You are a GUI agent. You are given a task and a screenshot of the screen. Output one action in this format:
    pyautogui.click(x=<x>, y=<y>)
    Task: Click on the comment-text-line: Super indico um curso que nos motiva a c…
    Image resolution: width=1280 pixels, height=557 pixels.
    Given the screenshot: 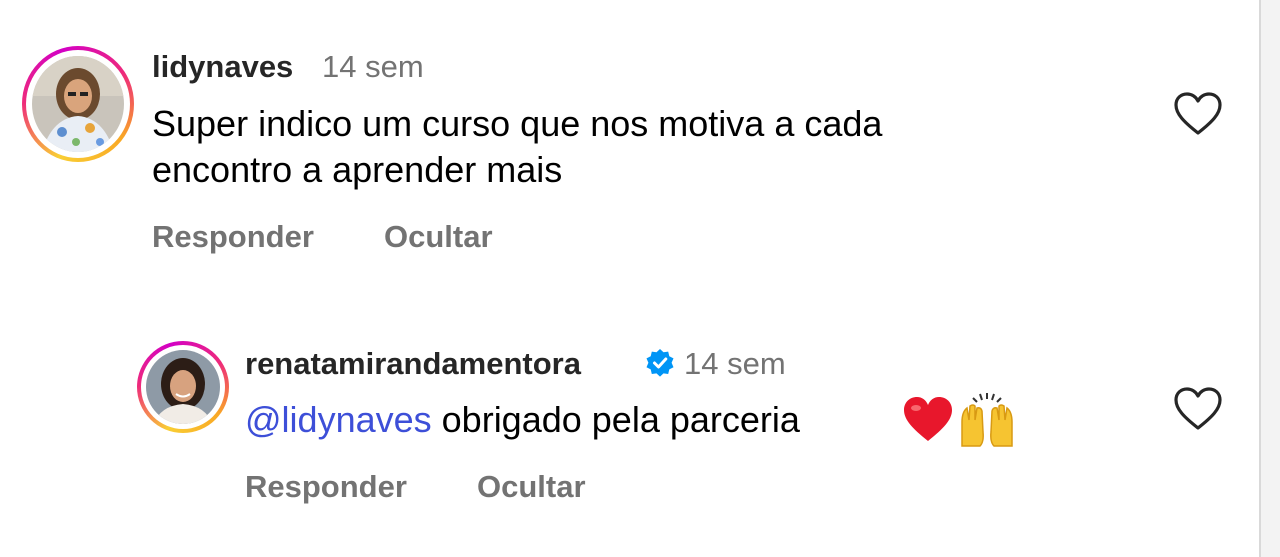 What is the action you would take?
    pyautogui.click(x=517, y=123)
    